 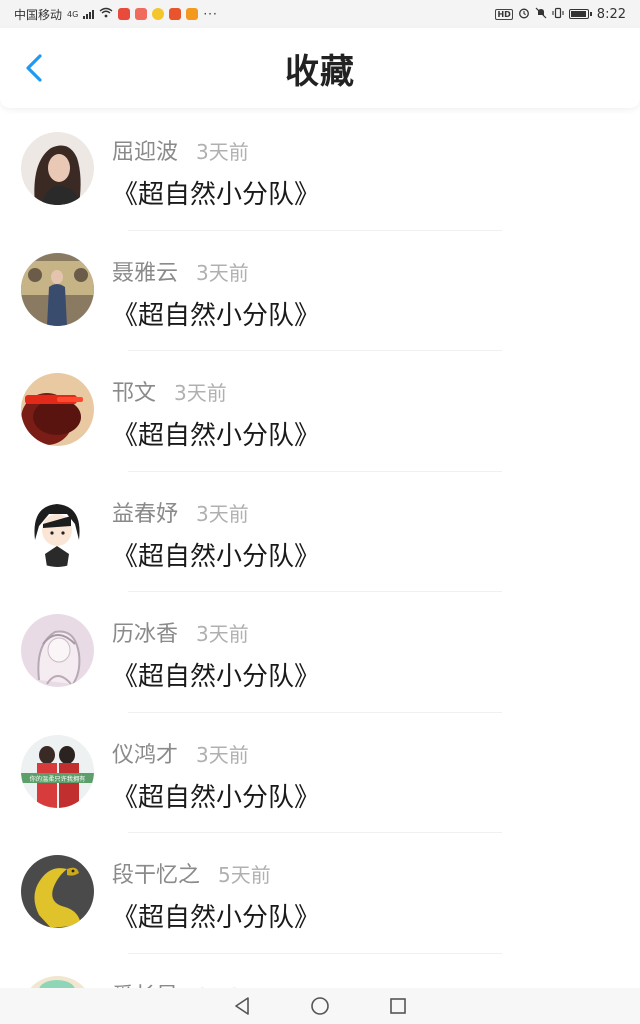 I want to click on list-item: 段干忆之 5天前 《超自然小分队》, so click(x=320, y=893).